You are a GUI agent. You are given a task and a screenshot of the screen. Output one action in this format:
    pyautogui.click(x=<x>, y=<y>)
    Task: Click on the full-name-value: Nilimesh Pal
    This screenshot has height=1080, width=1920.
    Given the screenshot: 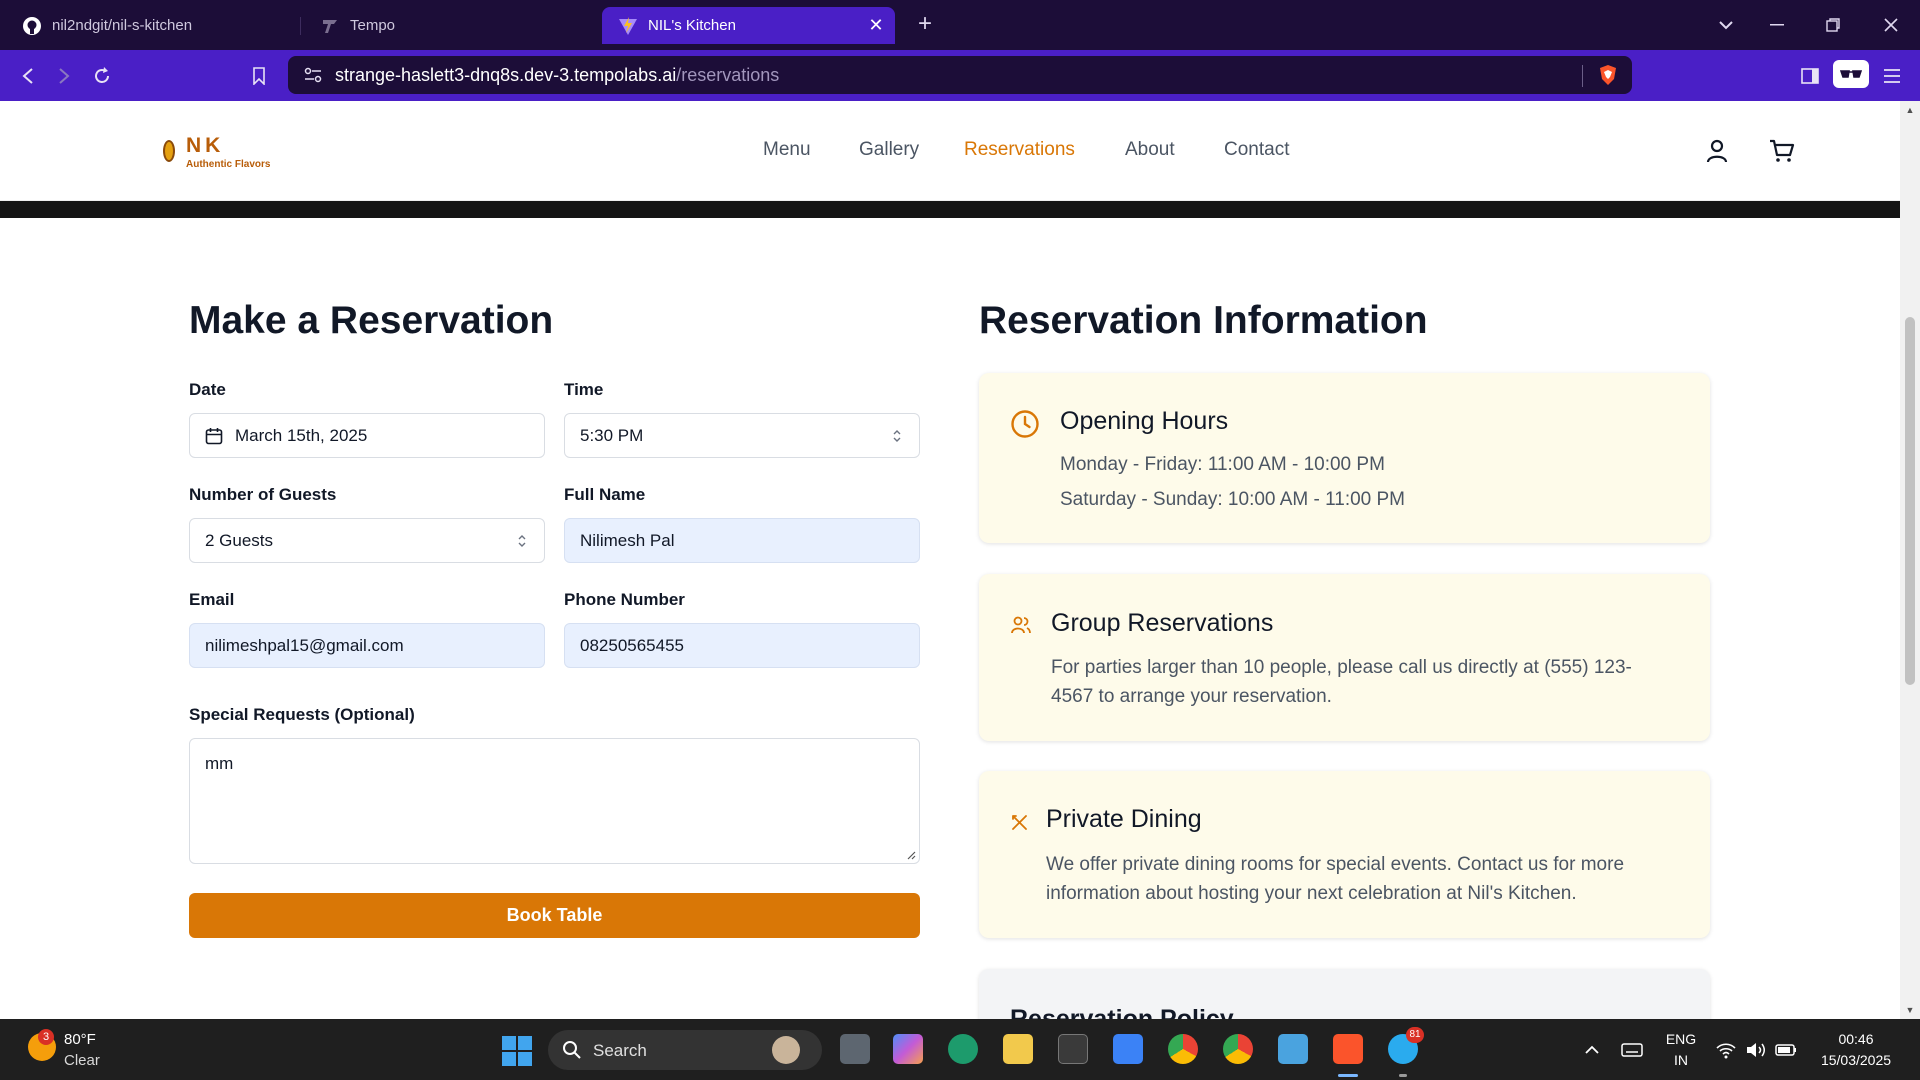 What is the action you would take?
    pyautogui.click(x=627, y=540)
    